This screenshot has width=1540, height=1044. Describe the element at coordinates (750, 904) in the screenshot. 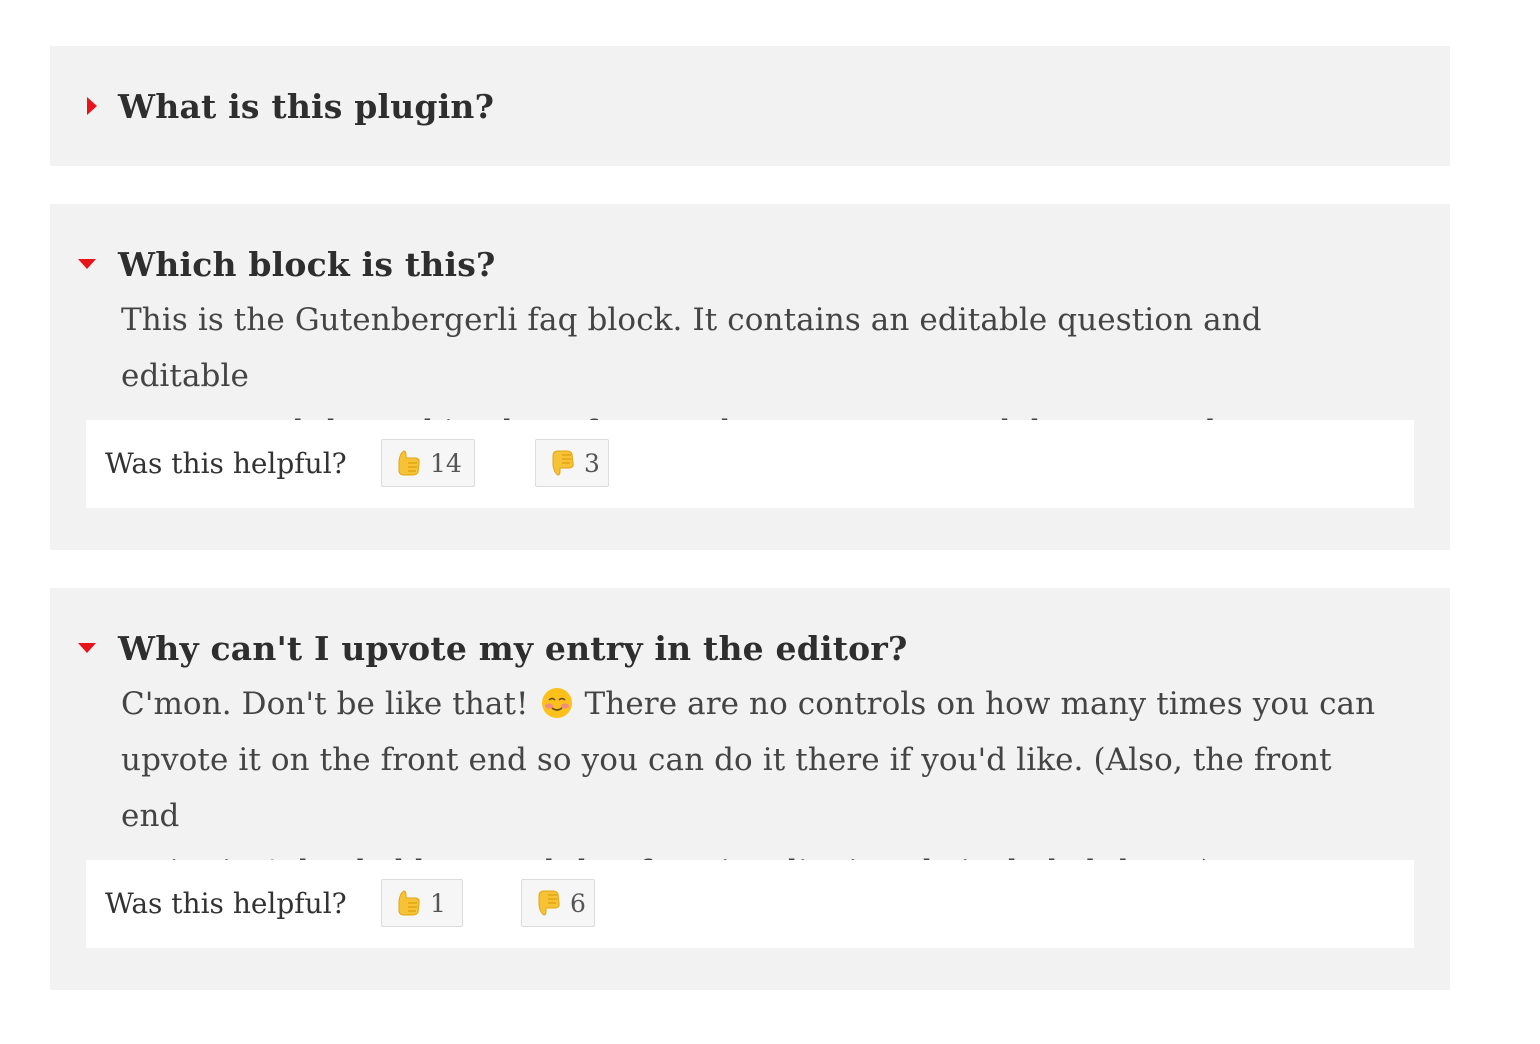

I see `helpful-bar: Was this helpful? 1 6` at that location.